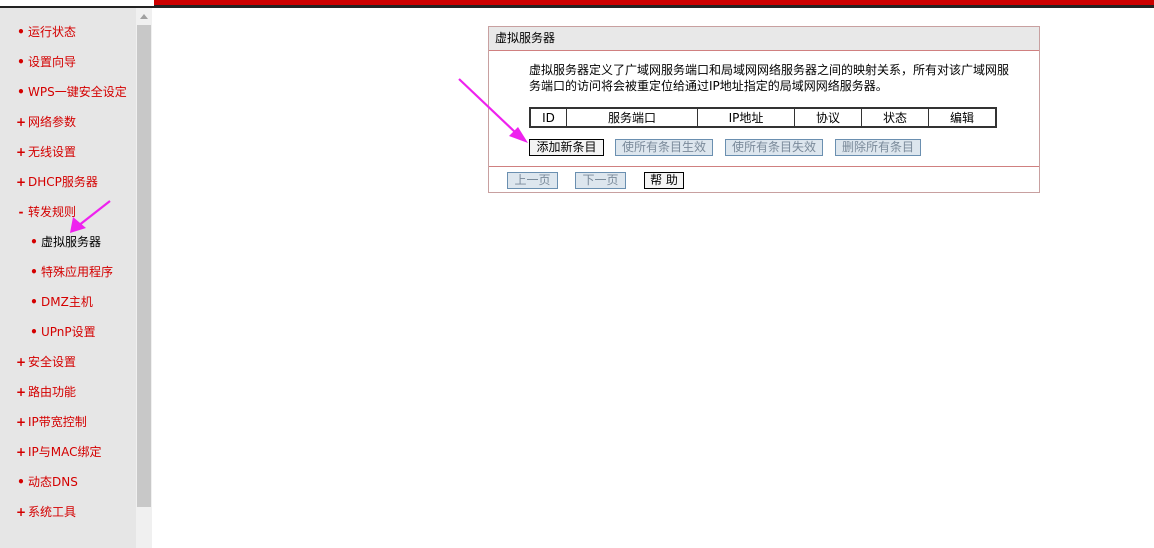 This screenshot has width=1154, height=548. Describe the element at coordinates (52, 152) in the screenshot. I see `sidebar-item-label: 无线设置` at that location.